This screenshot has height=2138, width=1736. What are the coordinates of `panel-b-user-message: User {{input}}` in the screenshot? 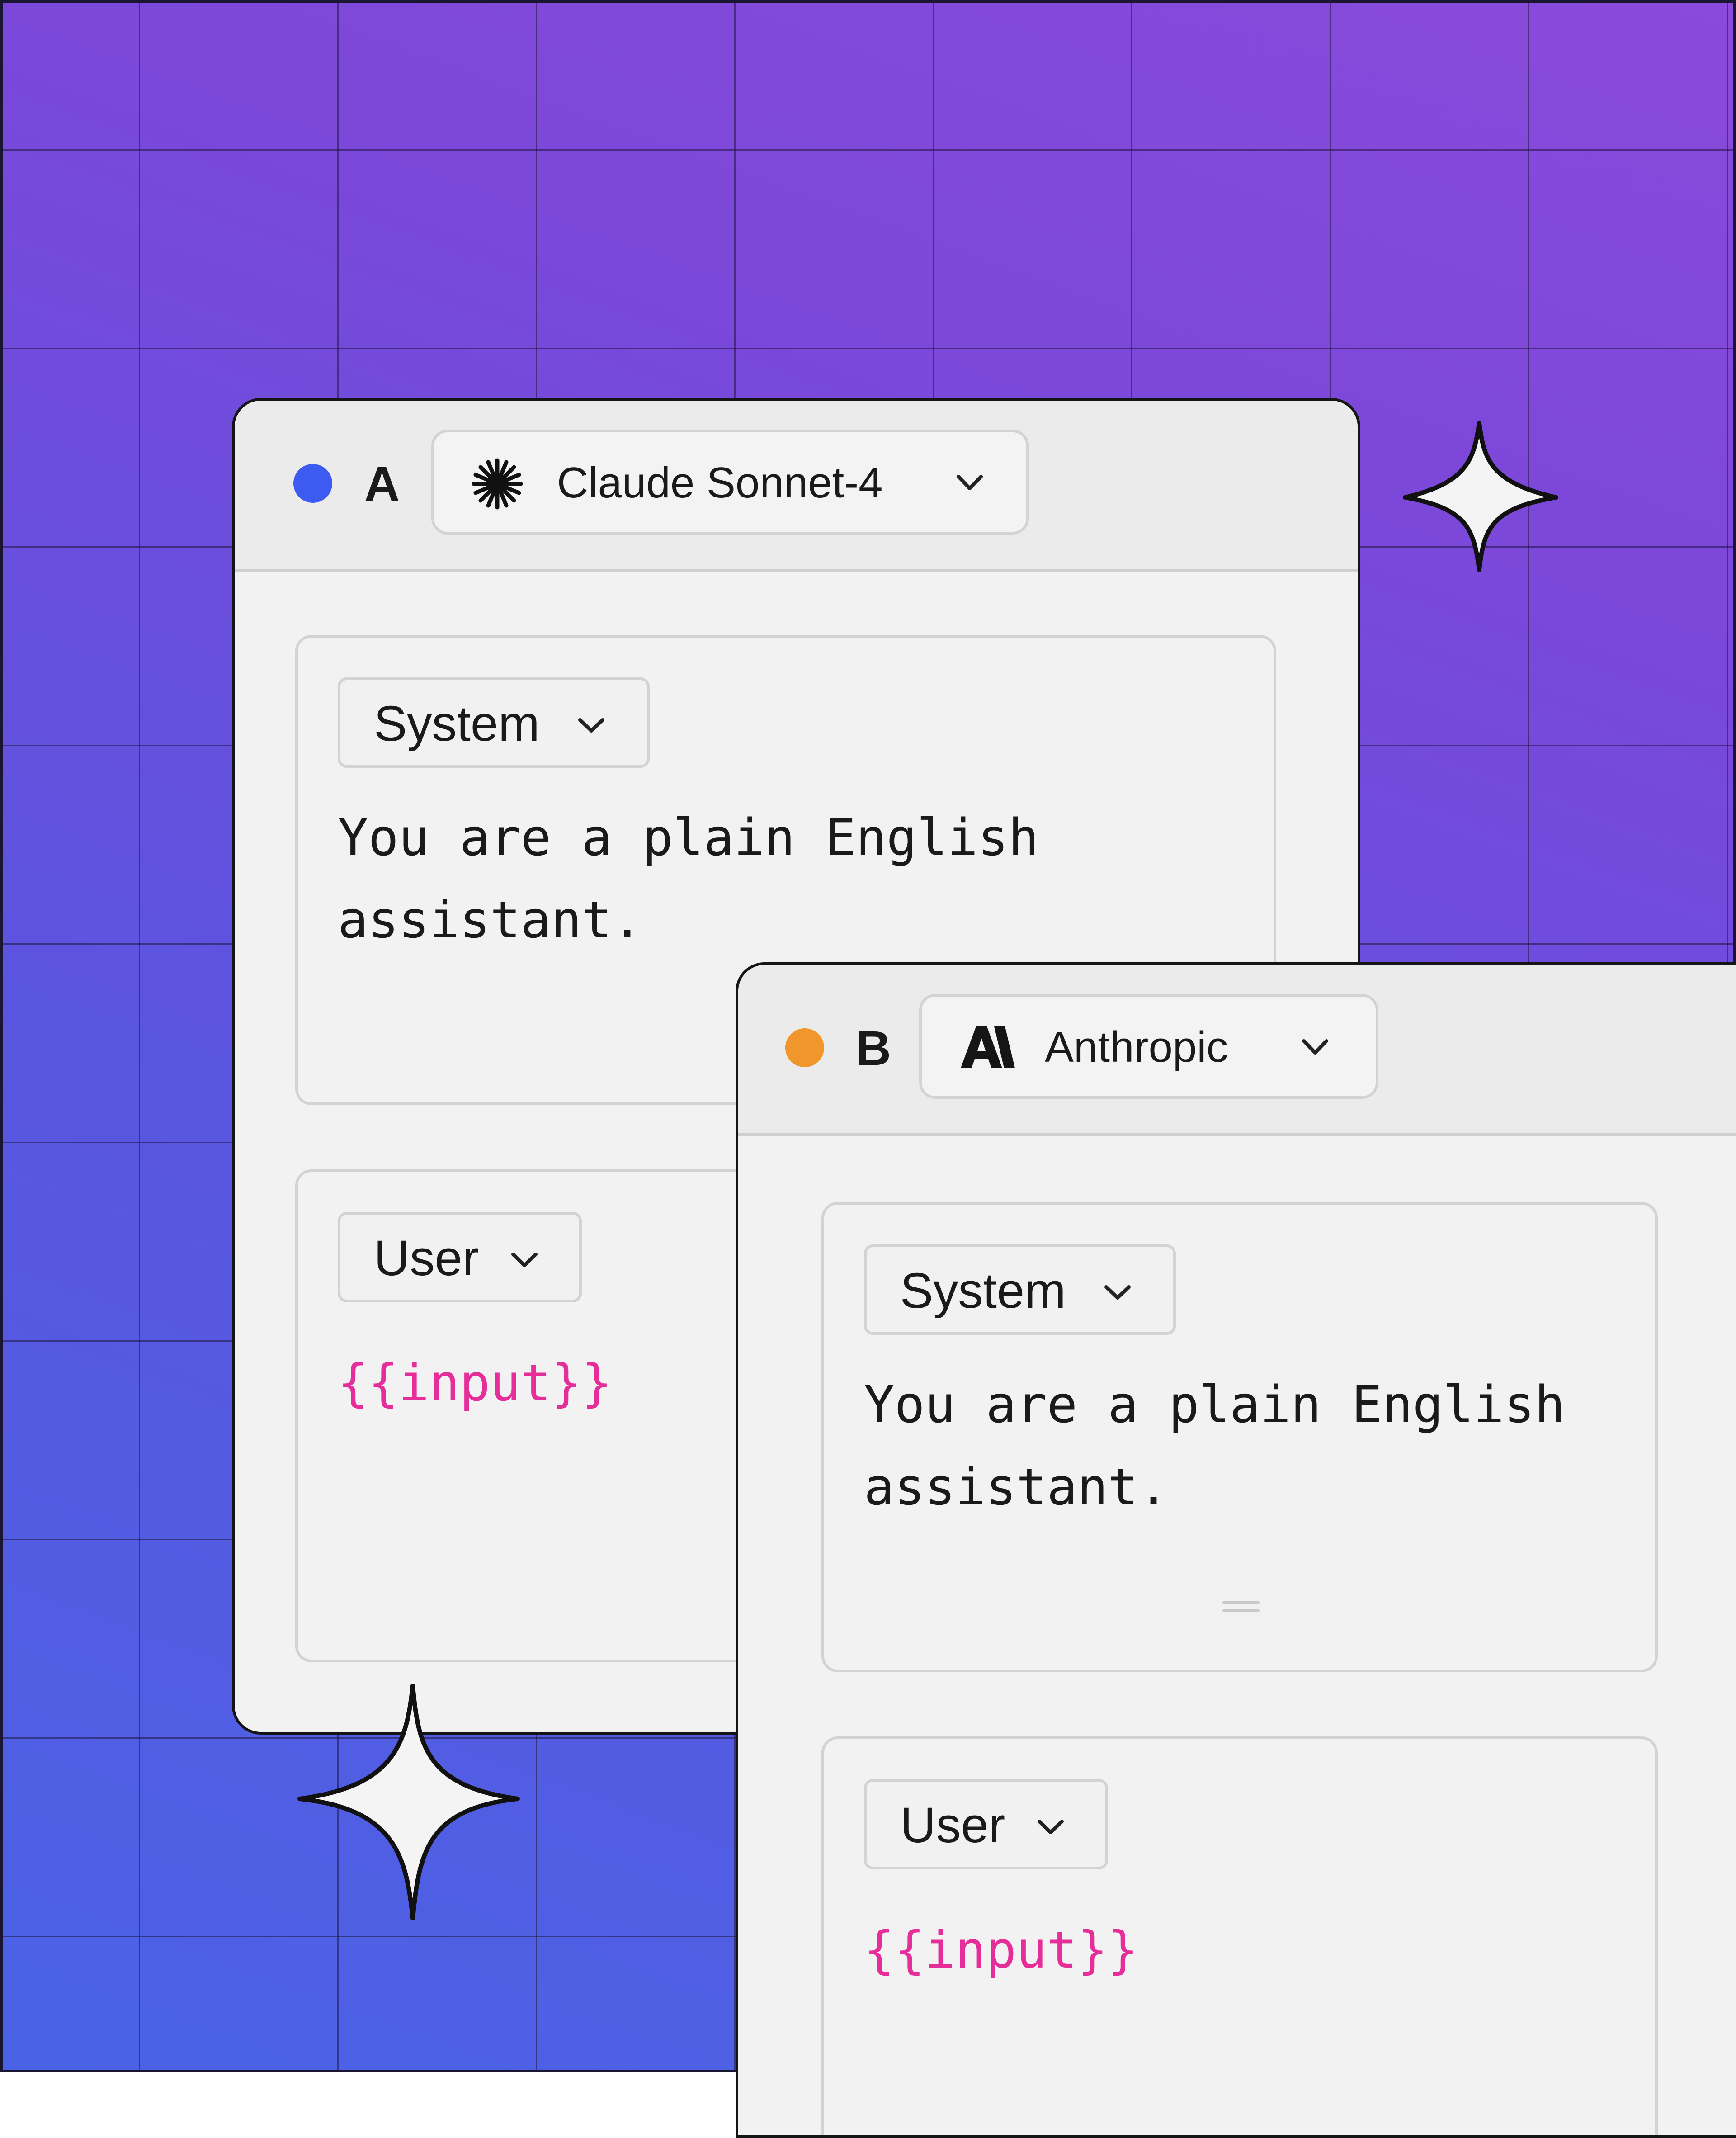 It's located at (1240, 1936).